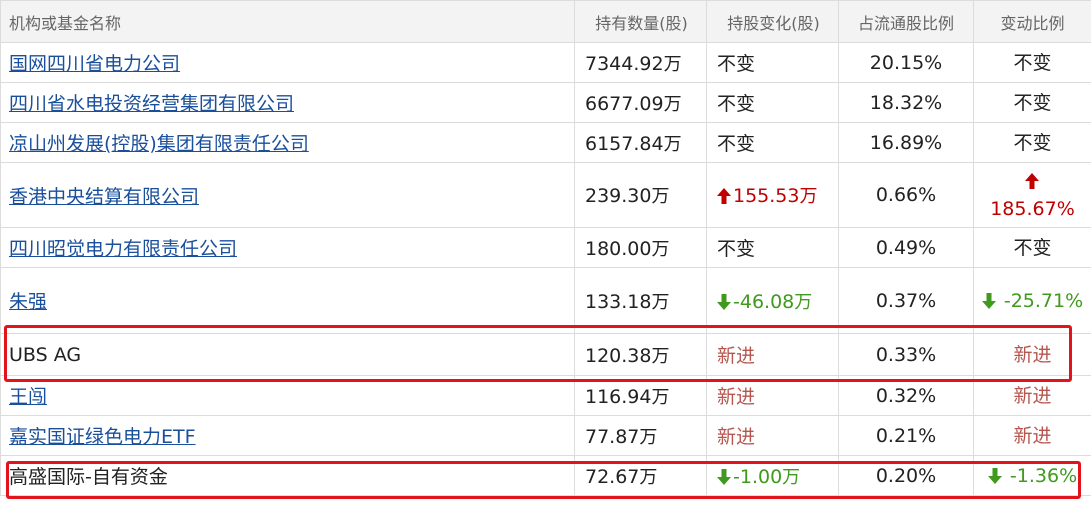  I want to click on table-header-row: 机构或基金名称 持有数量(股) 持股变化(股) 占流通股比例 变动比例, so click(545, 21).